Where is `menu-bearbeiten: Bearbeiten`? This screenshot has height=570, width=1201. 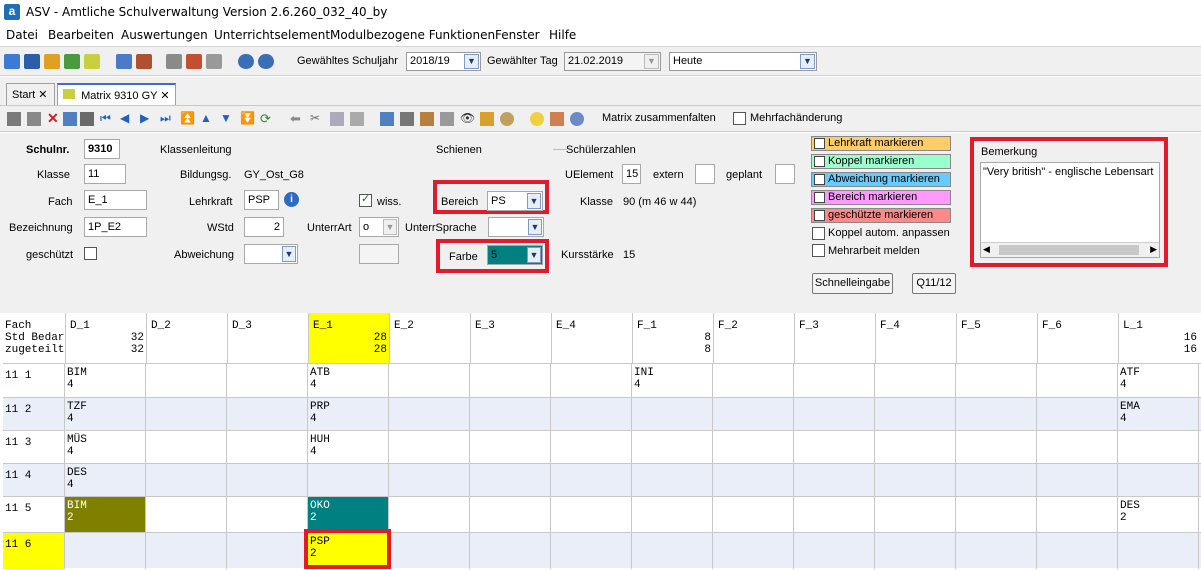 menu-bearbeiten: Bearbeiten is located at coordinates (81, 35).